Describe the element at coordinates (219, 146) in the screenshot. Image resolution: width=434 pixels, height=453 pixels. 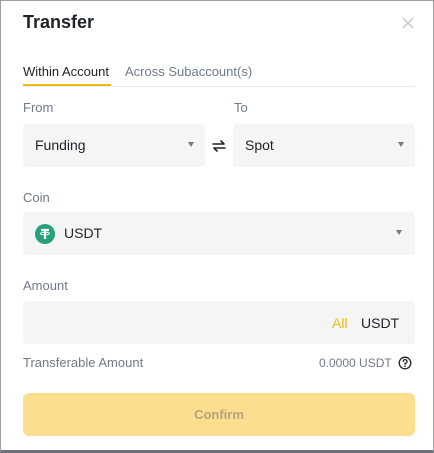
I see `swap-arrows-icon` at that location.